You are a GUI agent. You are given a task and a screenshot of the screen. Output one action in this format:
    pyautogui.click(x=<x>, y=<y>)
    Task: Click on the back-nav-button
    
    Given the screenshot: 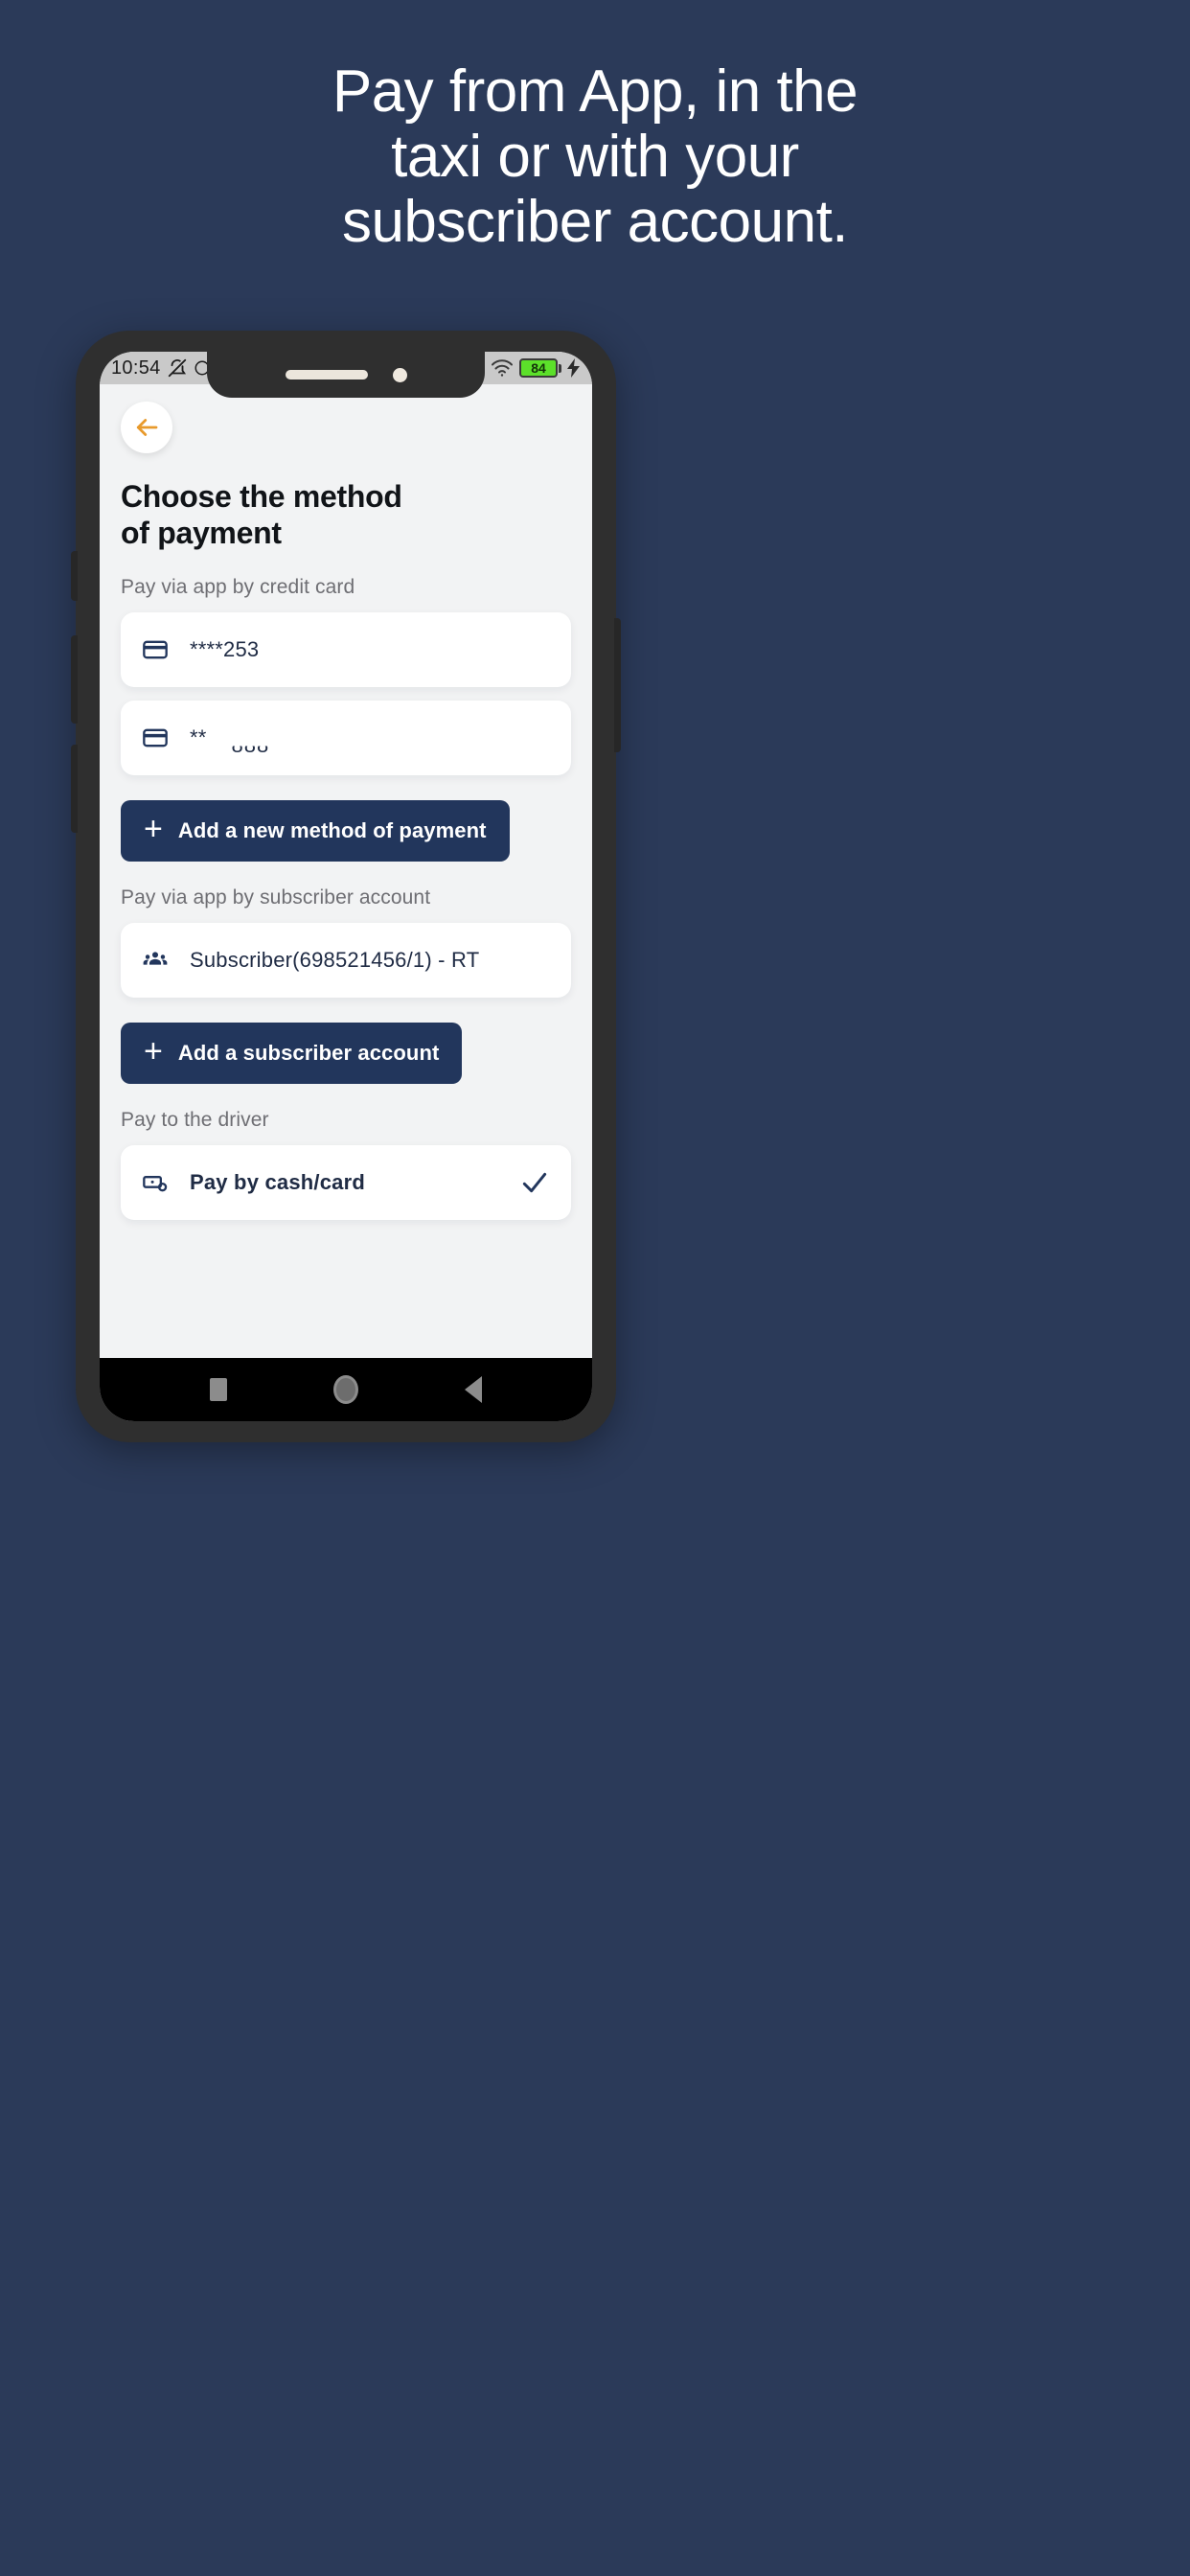 What is the action you would take?
    pyautogui.click(x=473, y=1389)
    